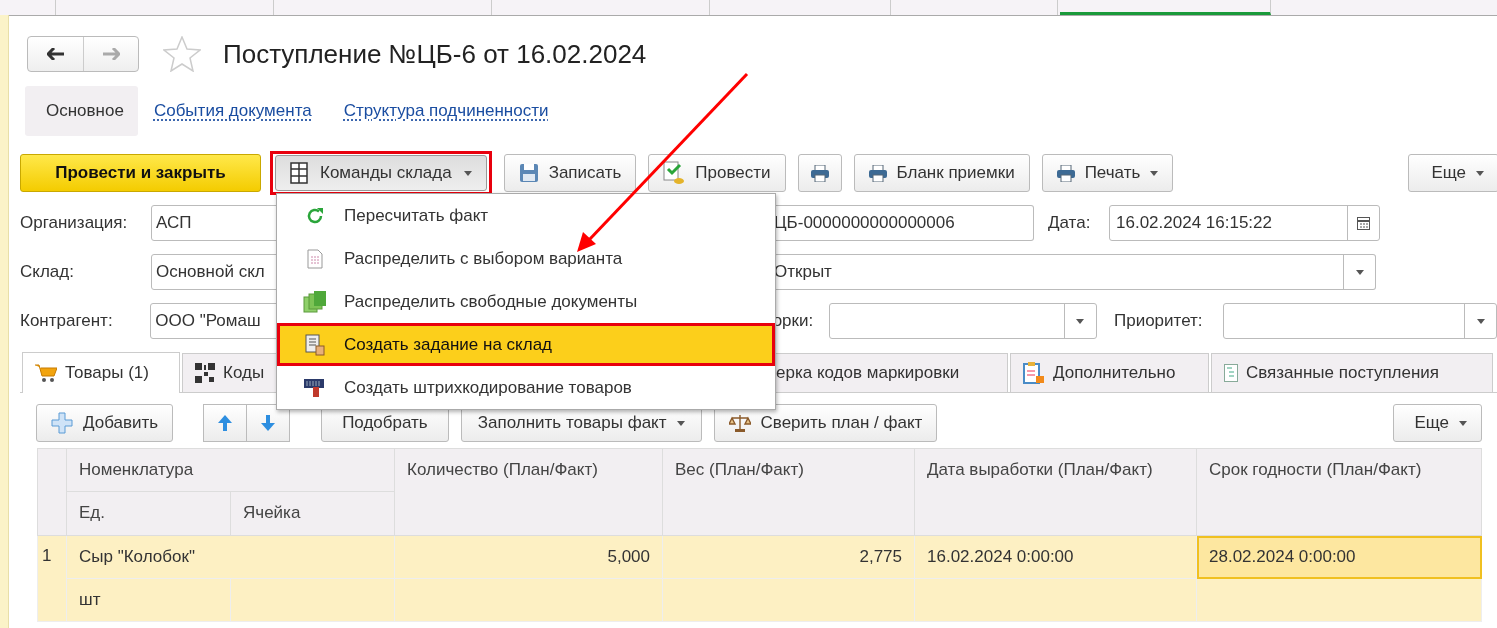  Describe the element at coordinates (526, 344) in the screenshot. I see `menu-item: Создать задание на склад` at that location.